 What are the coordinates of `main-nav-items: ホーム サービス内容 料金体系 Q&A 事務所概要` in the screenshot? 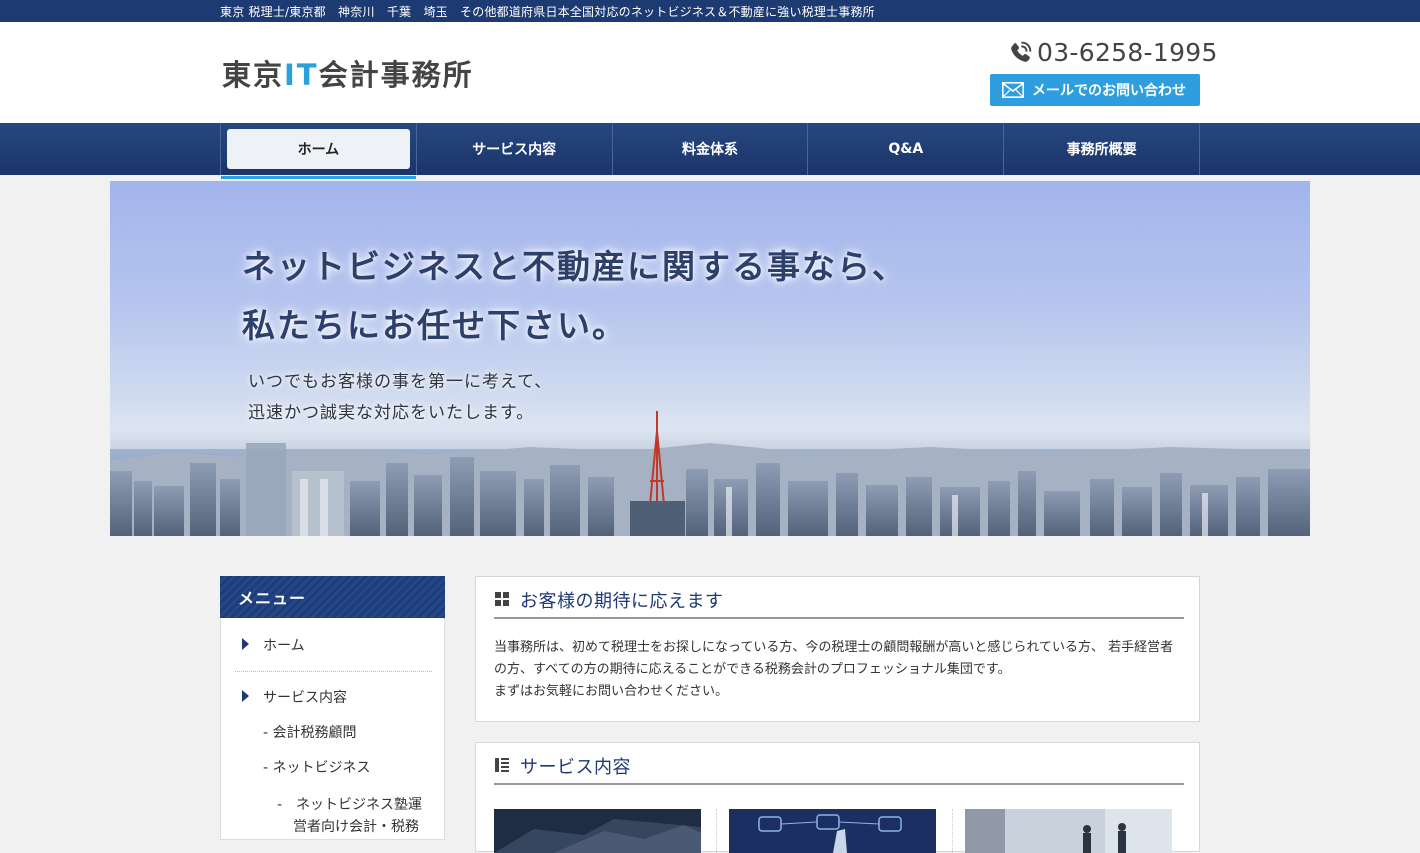 It's located at (710, 151).